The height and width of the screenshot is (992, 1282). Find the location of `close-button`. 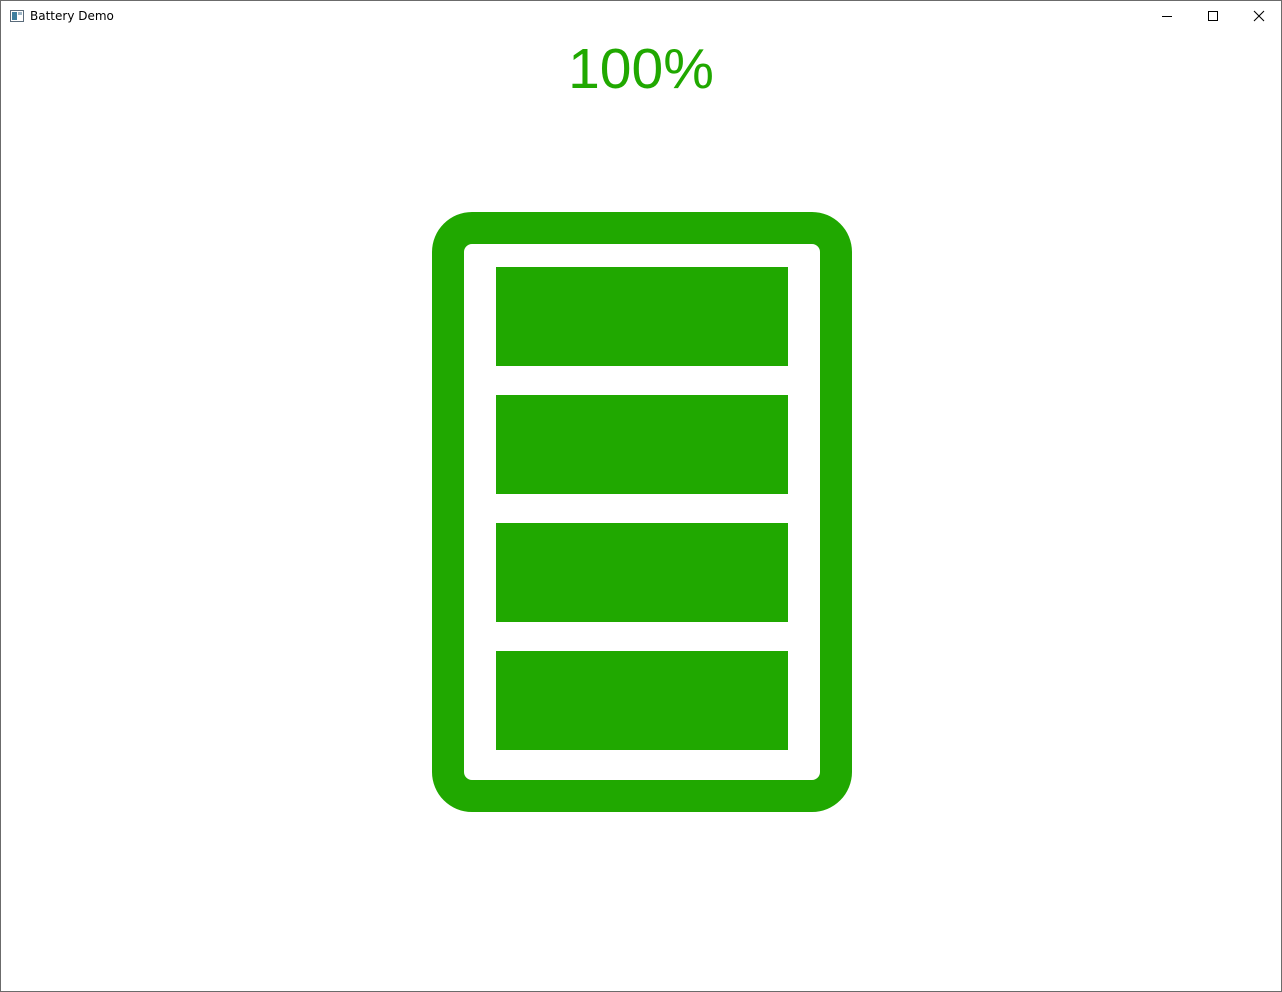

close-button is located at coordinates (1259, 16).